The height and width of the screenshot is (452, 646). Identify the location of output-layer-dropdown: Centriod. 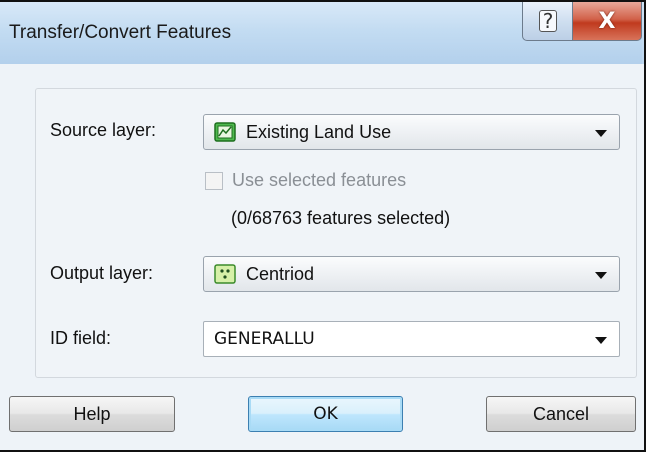
(411, 274).